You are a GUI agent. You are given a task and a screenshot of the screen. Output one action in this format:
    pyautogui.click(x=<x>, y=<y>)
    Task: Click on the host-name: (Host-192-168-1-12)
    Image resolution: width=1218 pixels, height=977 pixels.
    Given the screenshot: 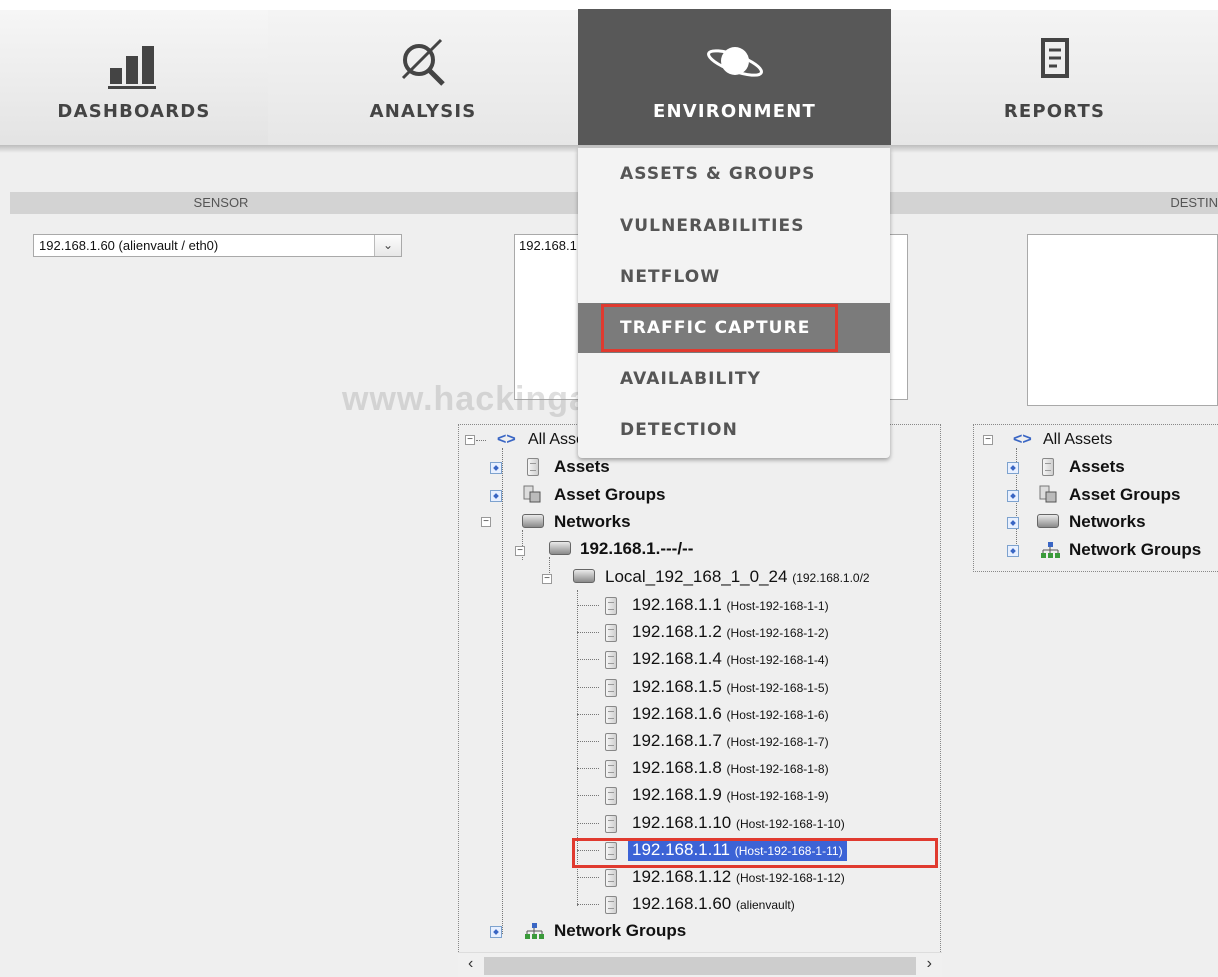 What is the action you would take?
    pyautogui.click(x=790, y=878)
    